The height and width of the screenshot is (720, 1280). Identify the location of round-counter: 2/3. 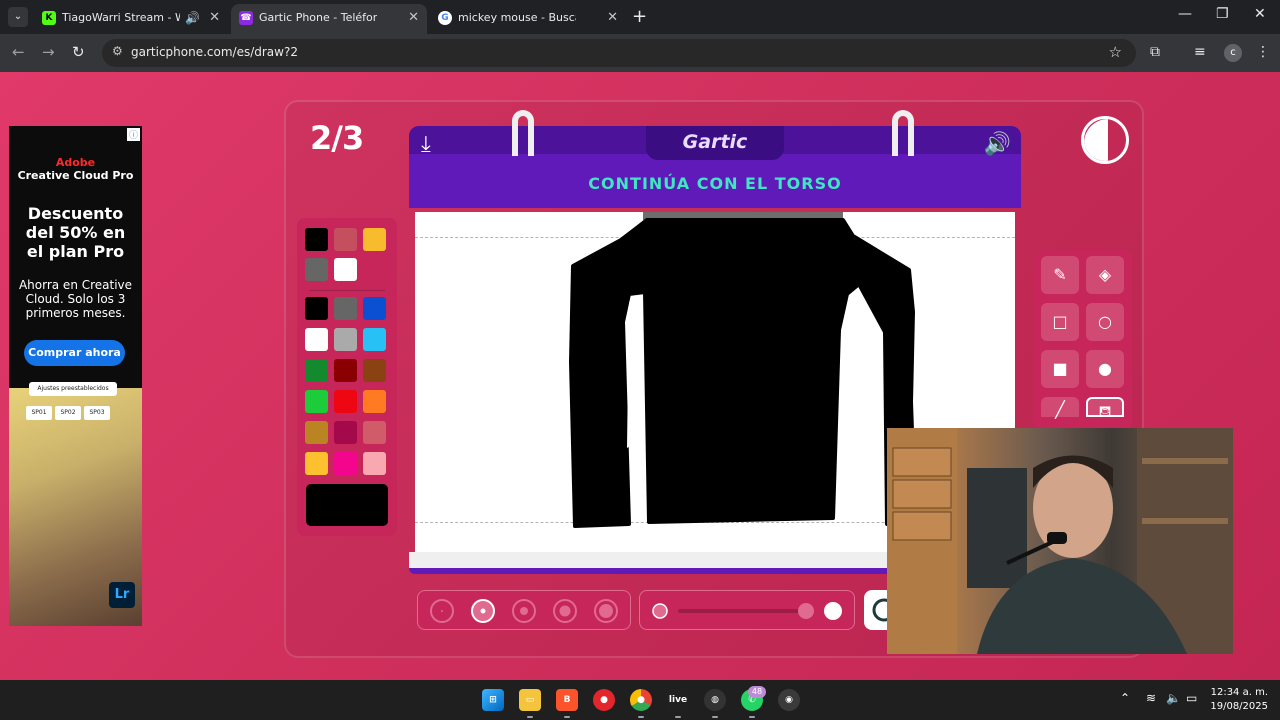
(337, 138).